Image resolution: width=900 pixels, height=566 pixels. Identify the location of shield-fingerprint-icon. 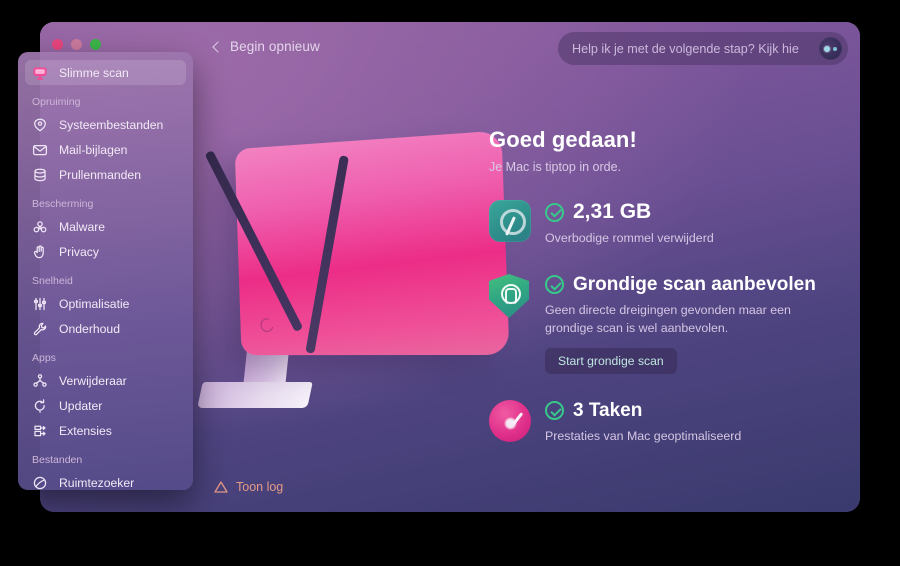
(509, 295).